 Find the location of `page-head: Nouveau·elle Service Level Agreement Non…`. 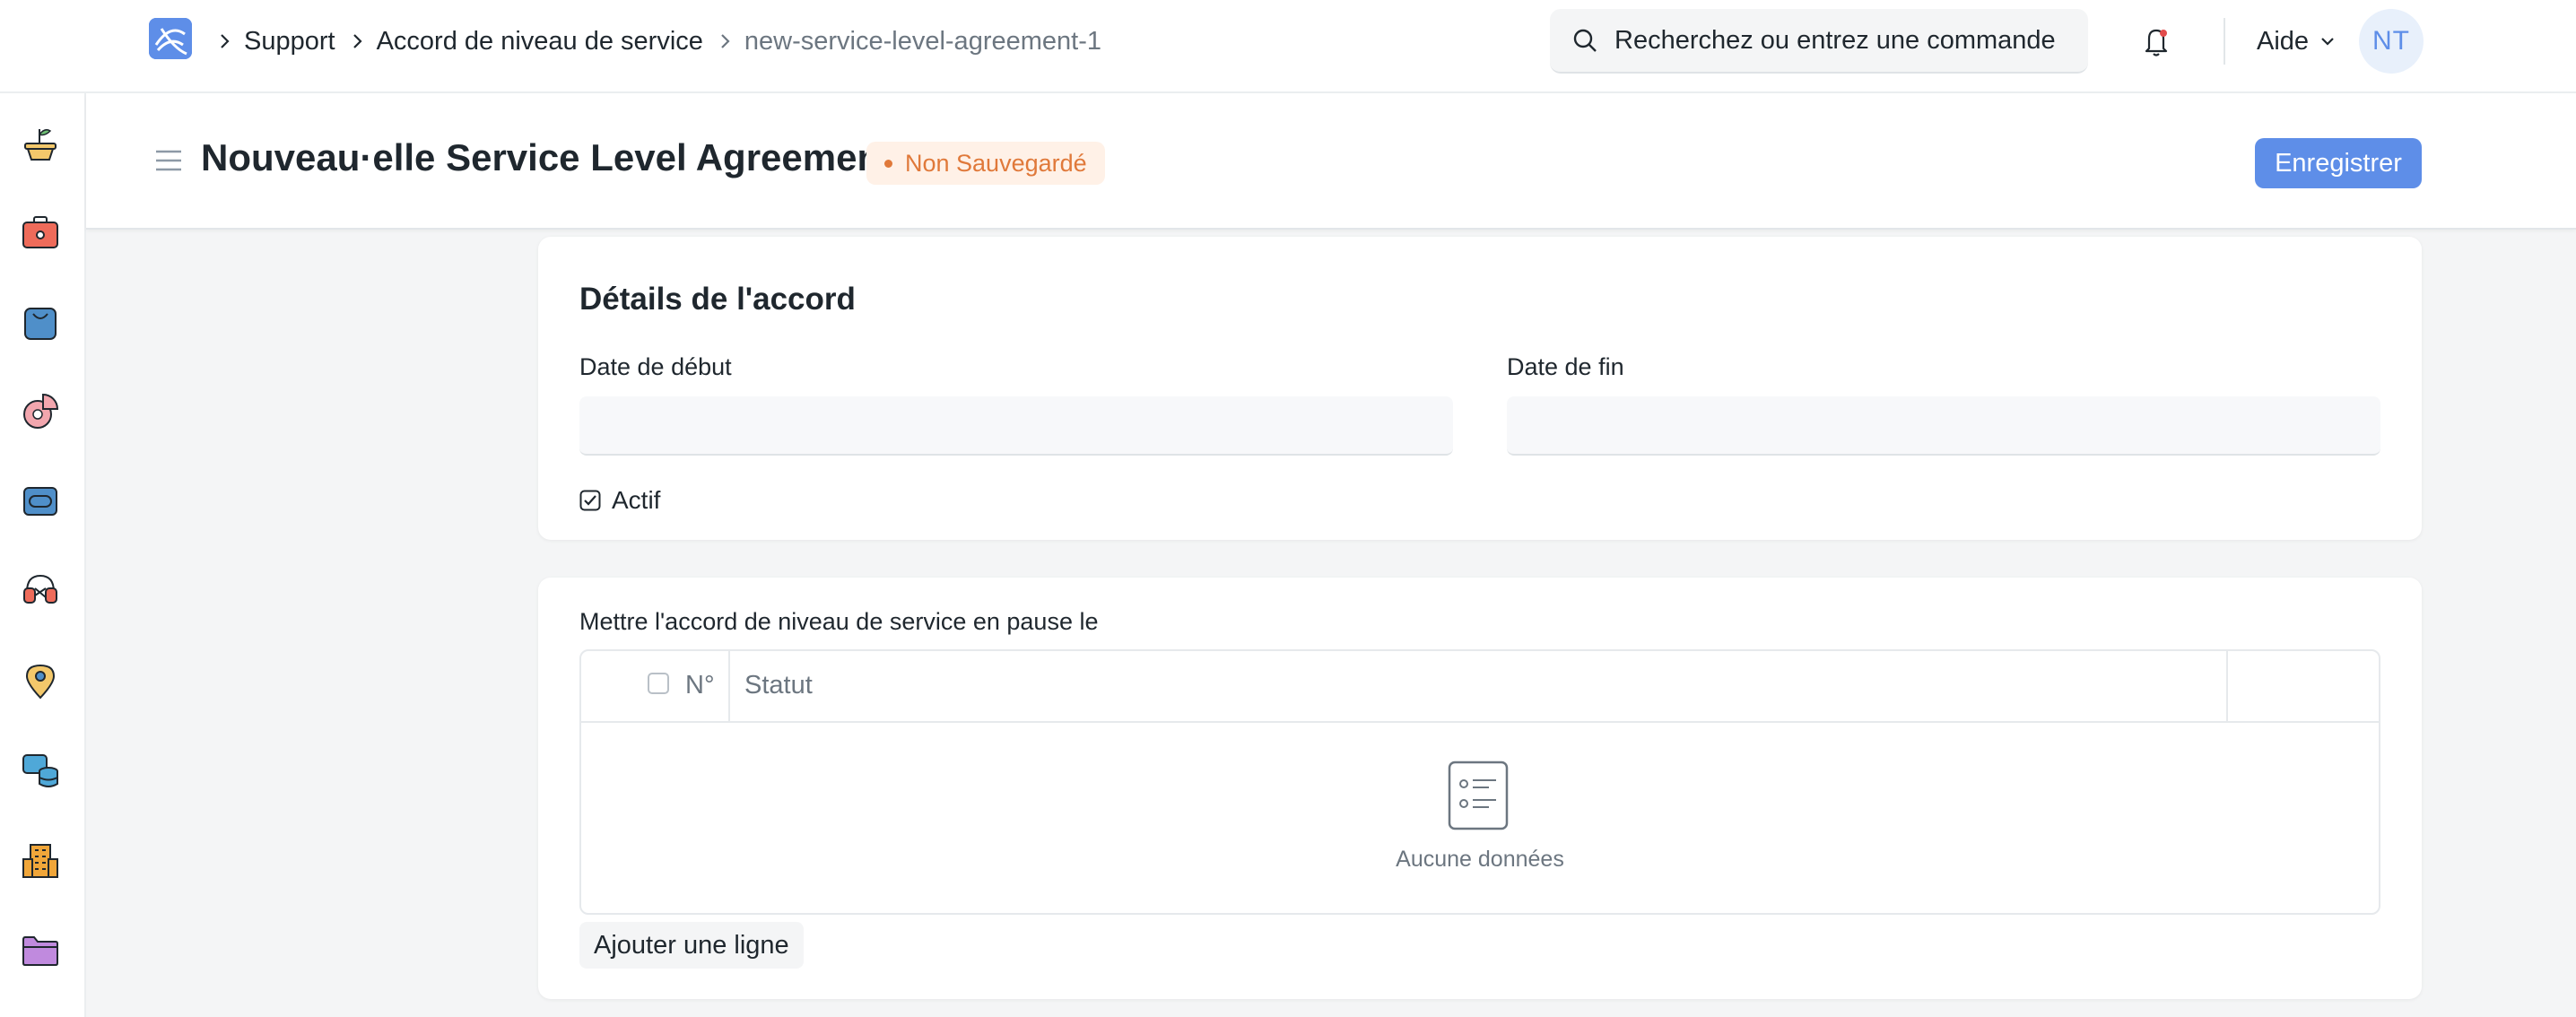

page-head: Nouveau·elle Service Level Agreement Non… is located at coordinates (1331, 161).